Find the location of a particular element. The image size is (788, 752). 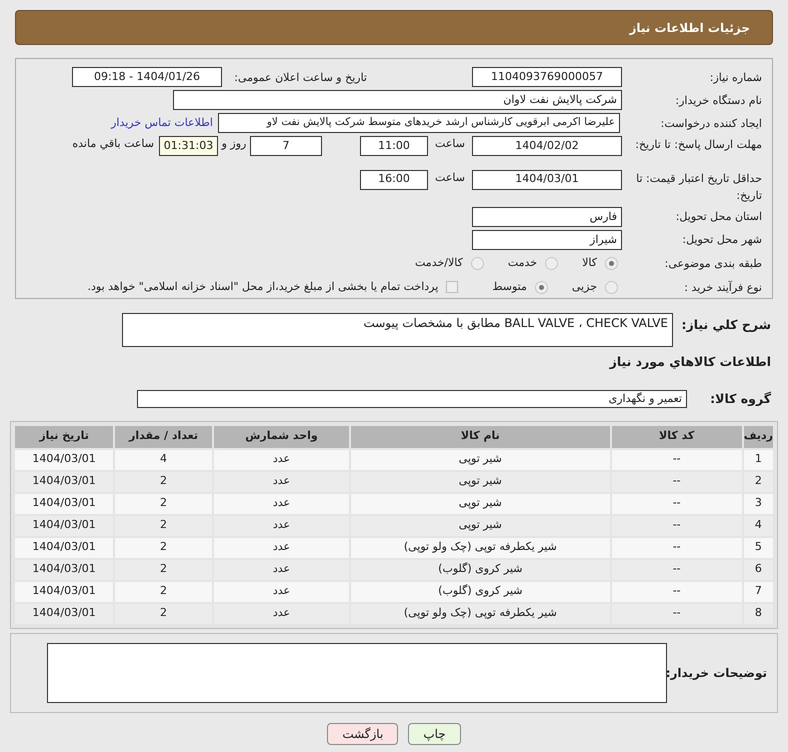

buyer-contact-link: اطلاعات تماس خریدار is located at coordinates (162, 123).